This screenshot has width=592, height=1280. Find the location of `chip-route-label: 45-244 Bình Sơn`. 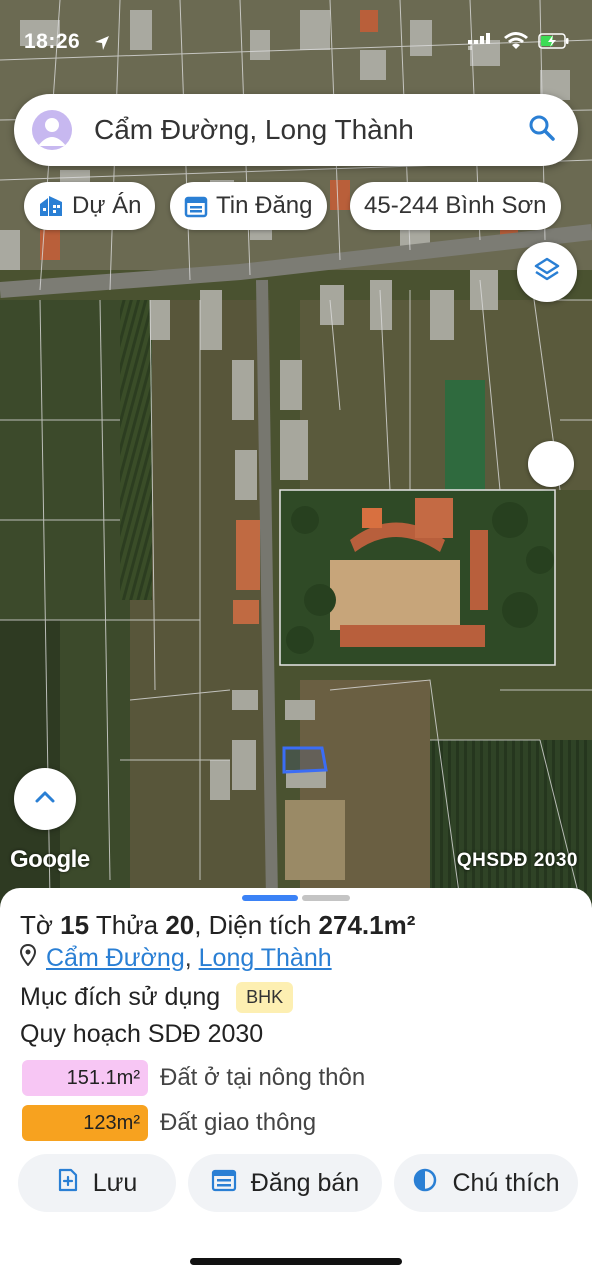

chip-route-label: 45-244 Bình Sơn is located at coordinates (455, 205).